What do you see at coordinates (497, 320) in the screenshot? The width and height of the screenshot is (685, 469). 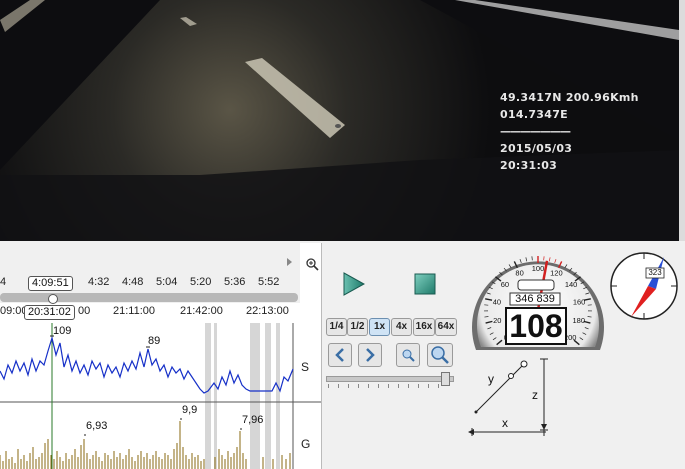 I see `gauge-tick-label: 20` at bounding box center [497, 320].